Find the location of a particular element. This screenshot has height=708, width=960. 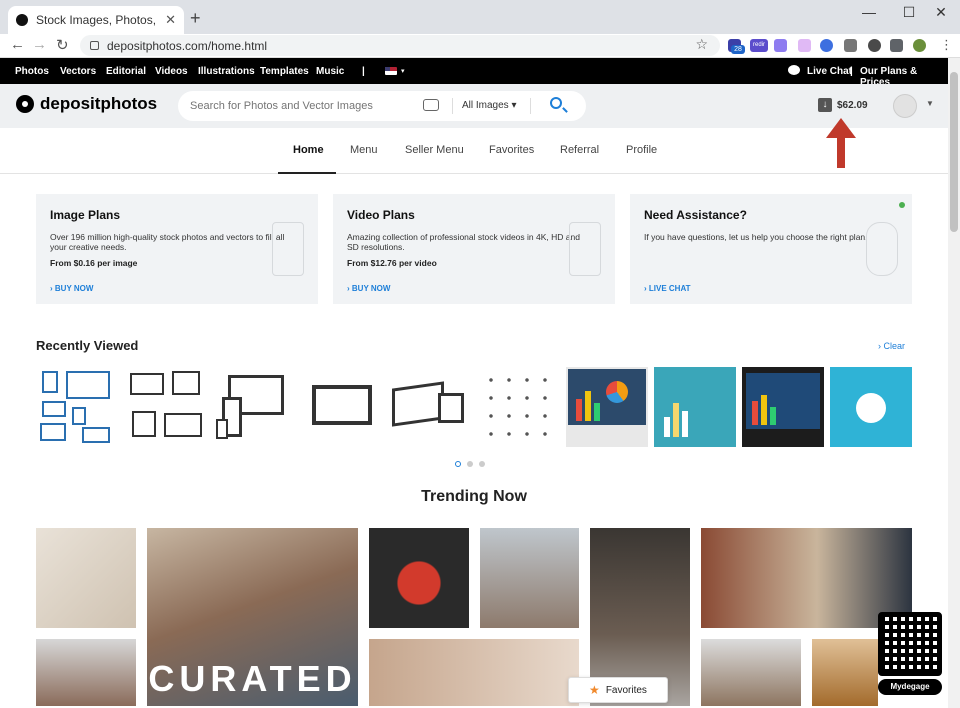

depositphotos-logo: depositphotos is located at coordinates (86, 104).